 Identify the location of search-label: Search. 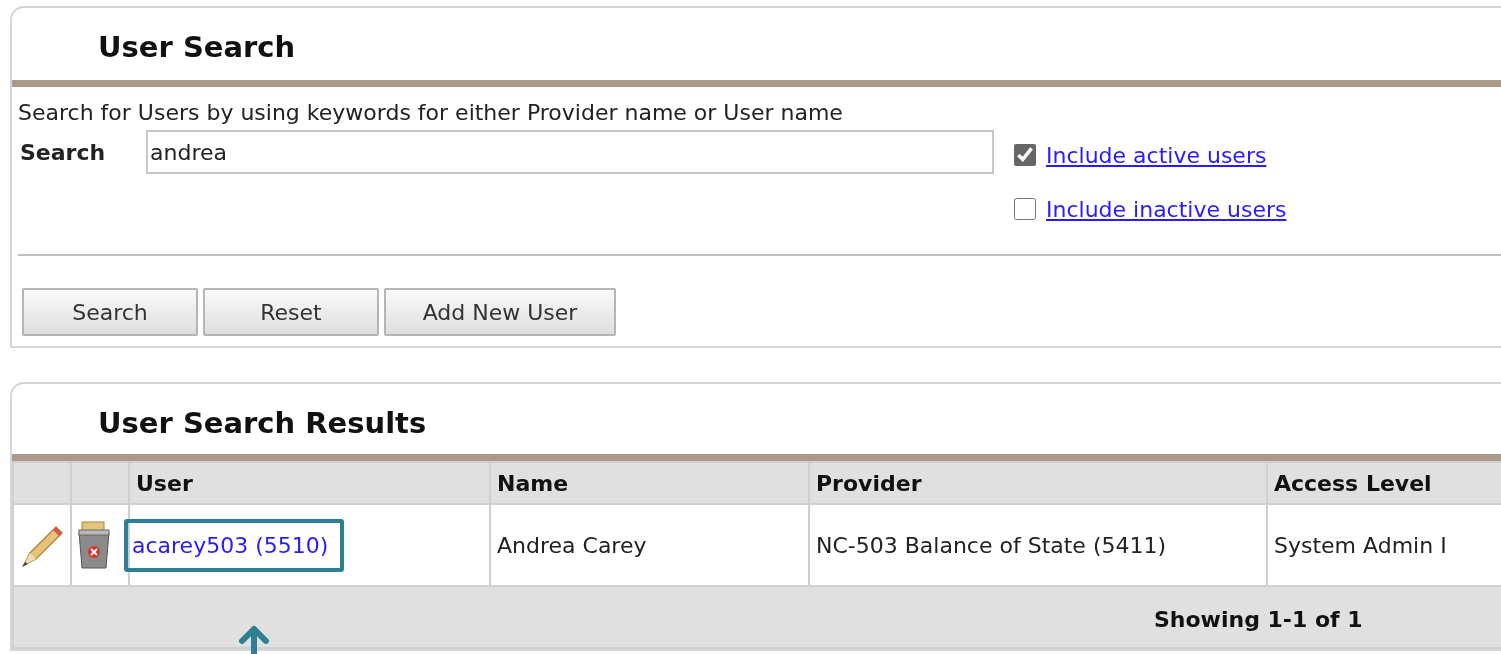
(63, 152).